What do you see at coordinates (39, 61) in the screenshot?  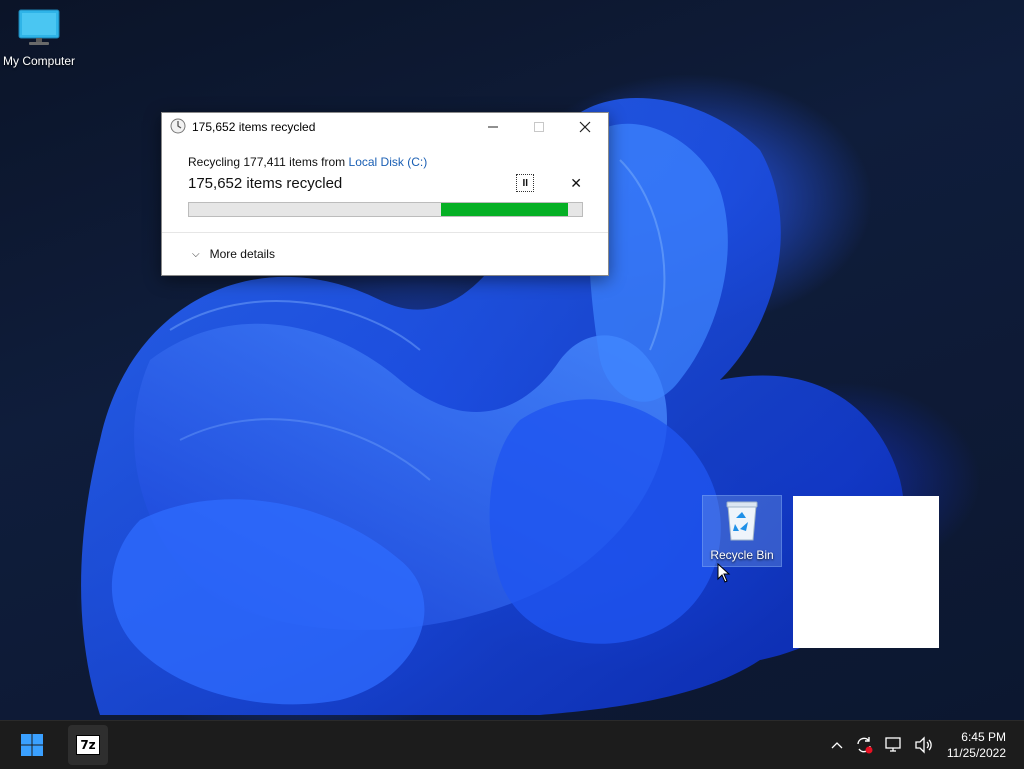 I see `desktop-icon-label: My Computer` at bounding box center [39, 61].